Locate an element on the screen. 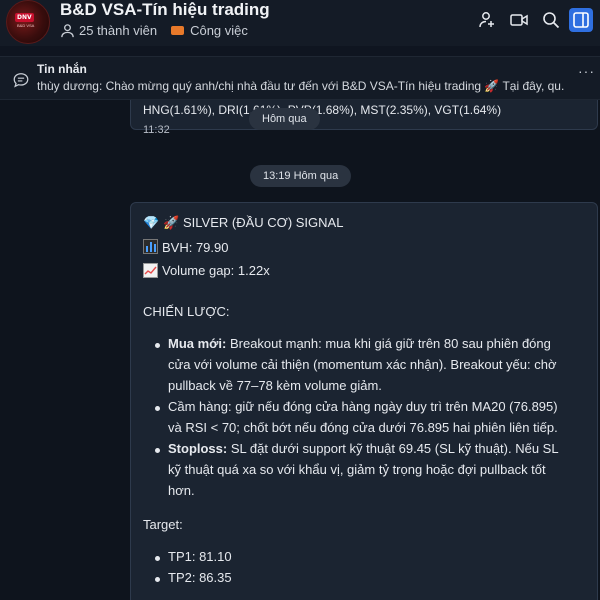  message-icon is located at coordinates (21, 80).